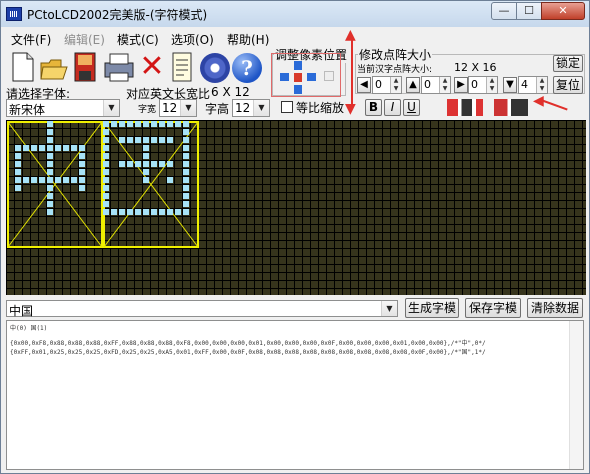 The image size is (590, 474). Describe the element at coordinates (387, 85) in the screenshot. I see `width-spinner: 0 ▲ ▼` at that location.